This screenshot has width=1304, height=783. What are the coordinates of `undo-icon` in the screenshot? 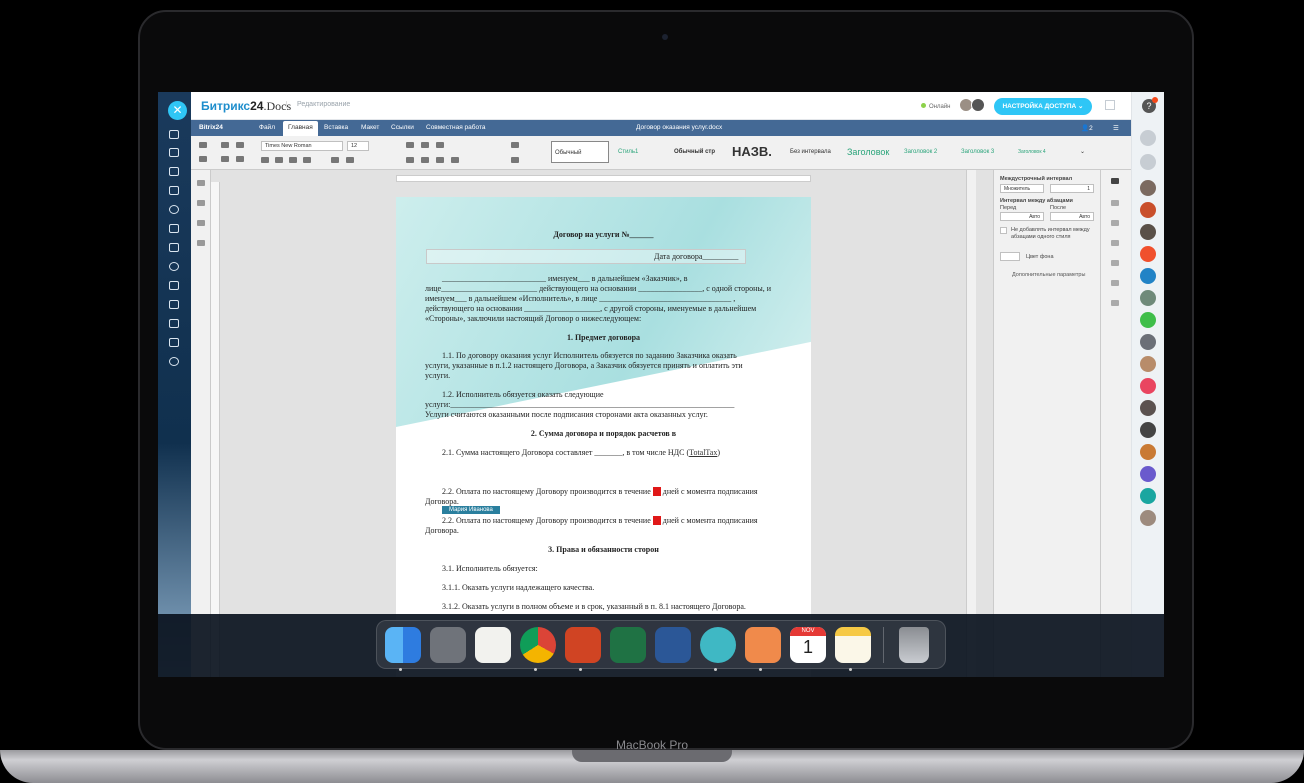 It's located at (225, 159).